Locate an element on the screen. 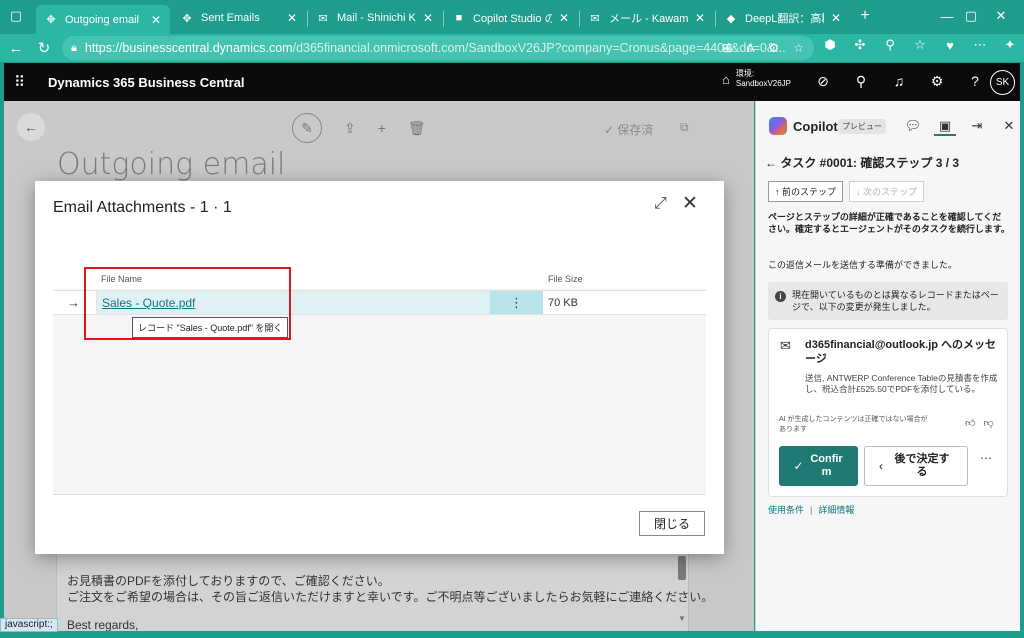 Image resolution: width=1024 pixels, height=638 pixels. confirm-button: ✓ Confirm is located at coordinates (818, 466).